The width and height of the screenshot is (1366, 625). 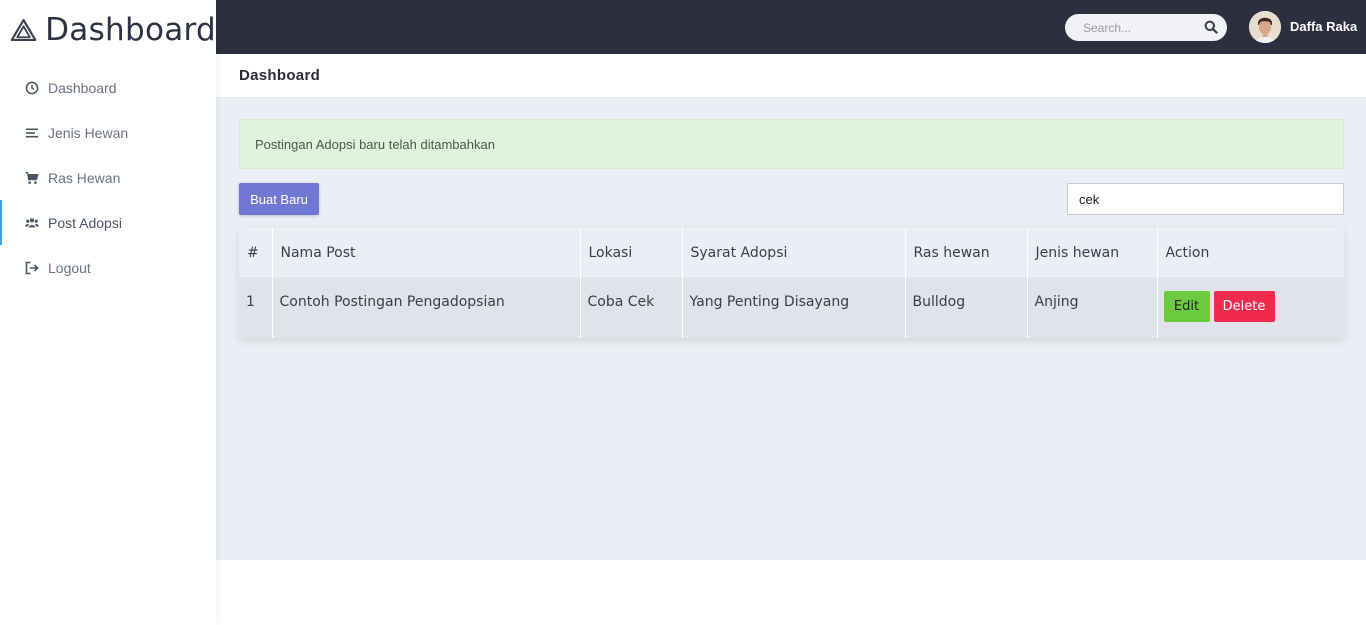 I want to click on clock-icon, so click(x=32, y=88).